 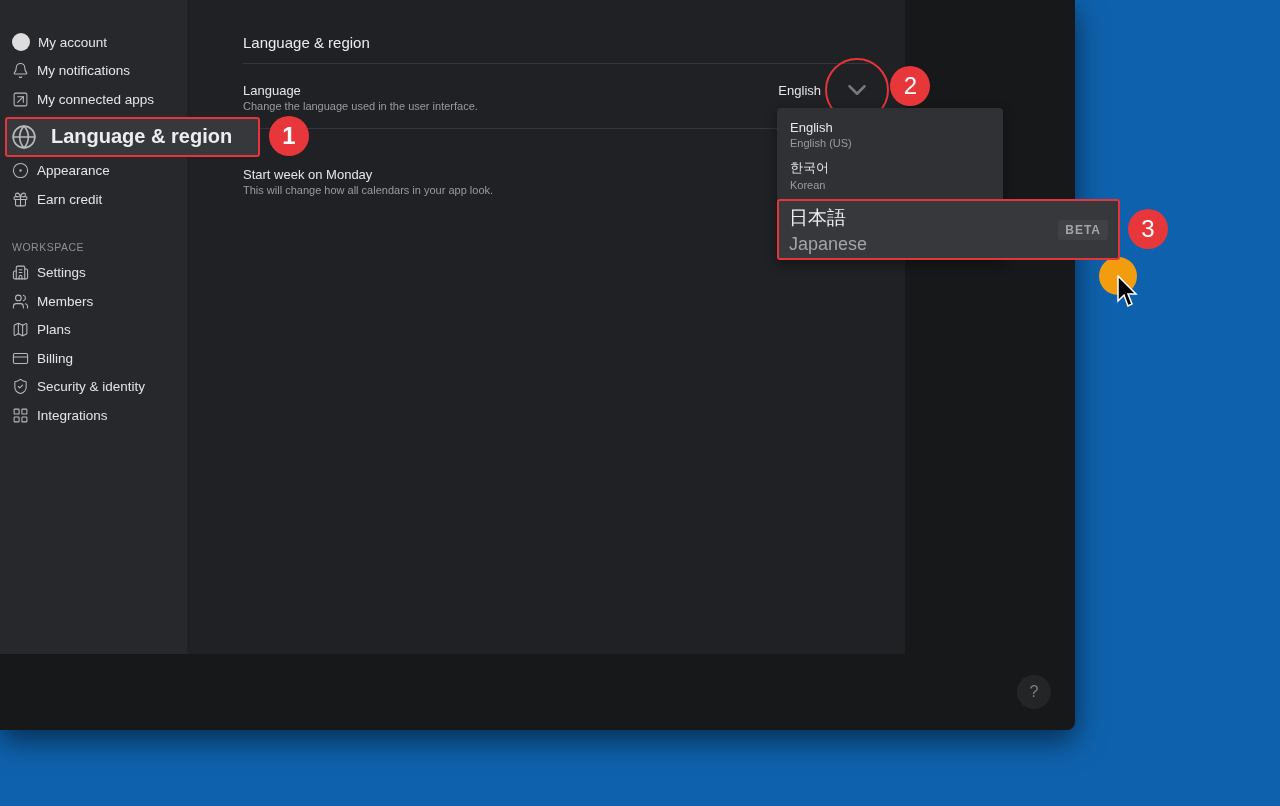 I want to click on bell-icon, so click(x=20, y=71).